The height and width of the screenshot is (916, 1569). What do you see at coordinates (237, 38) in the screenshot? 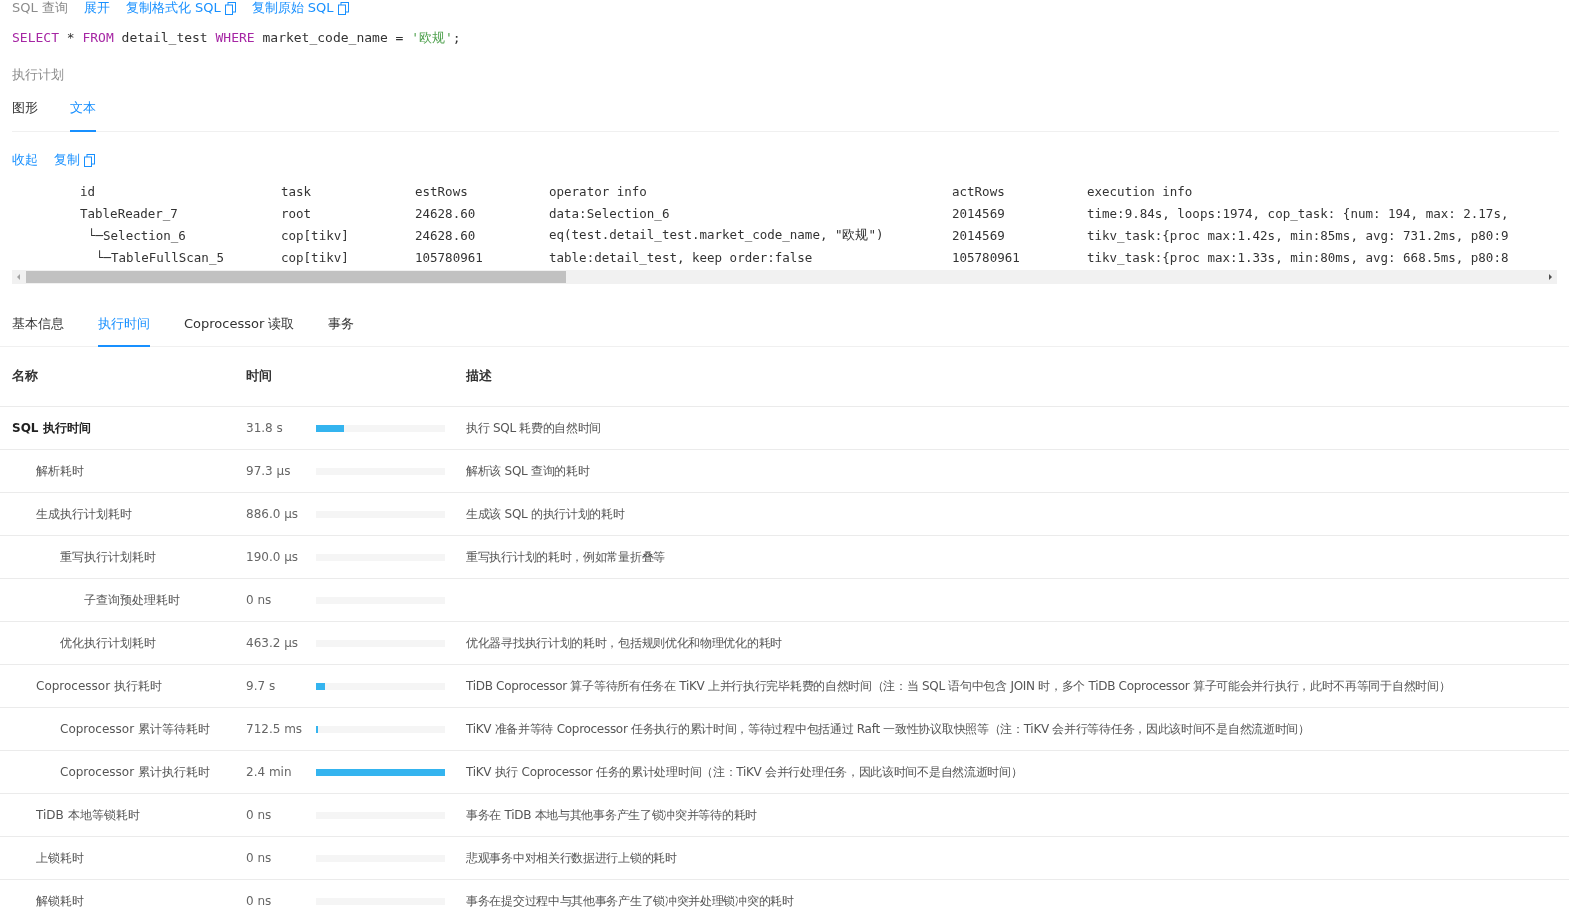
I see `sql-code: SELECT * FROM detail_test WHERE market_code_name = '欧规';` at bounding box center [237, 38].